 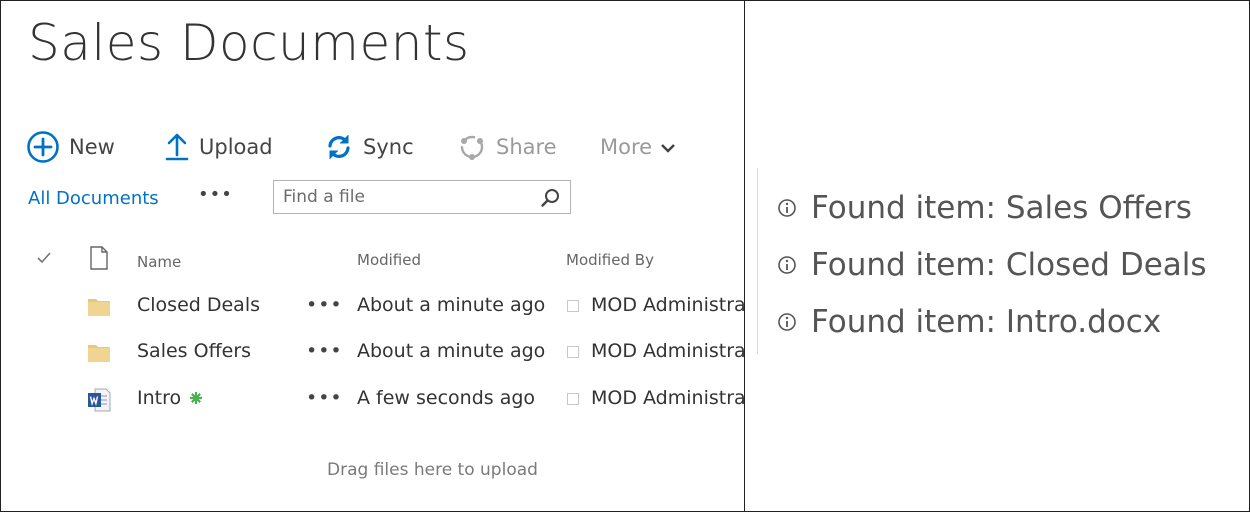 I want to click on result-text: Found item: Sales Offers, so click(x=1001, y=208).